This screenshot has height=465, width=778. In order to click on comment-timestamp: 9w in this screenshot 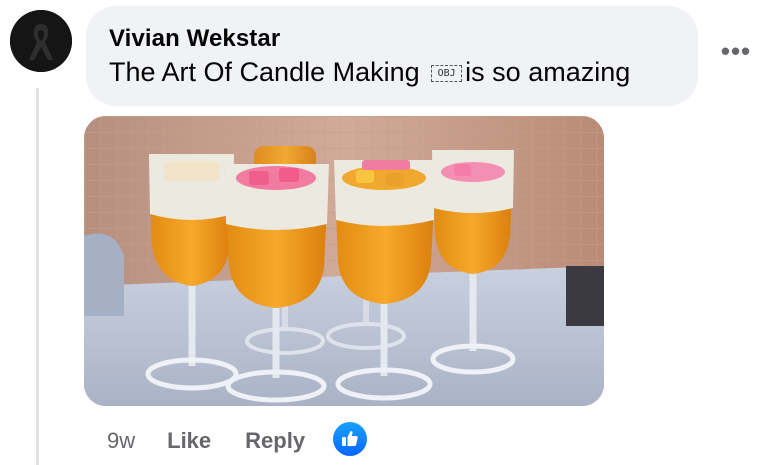, I will do `click(121, 441)`.